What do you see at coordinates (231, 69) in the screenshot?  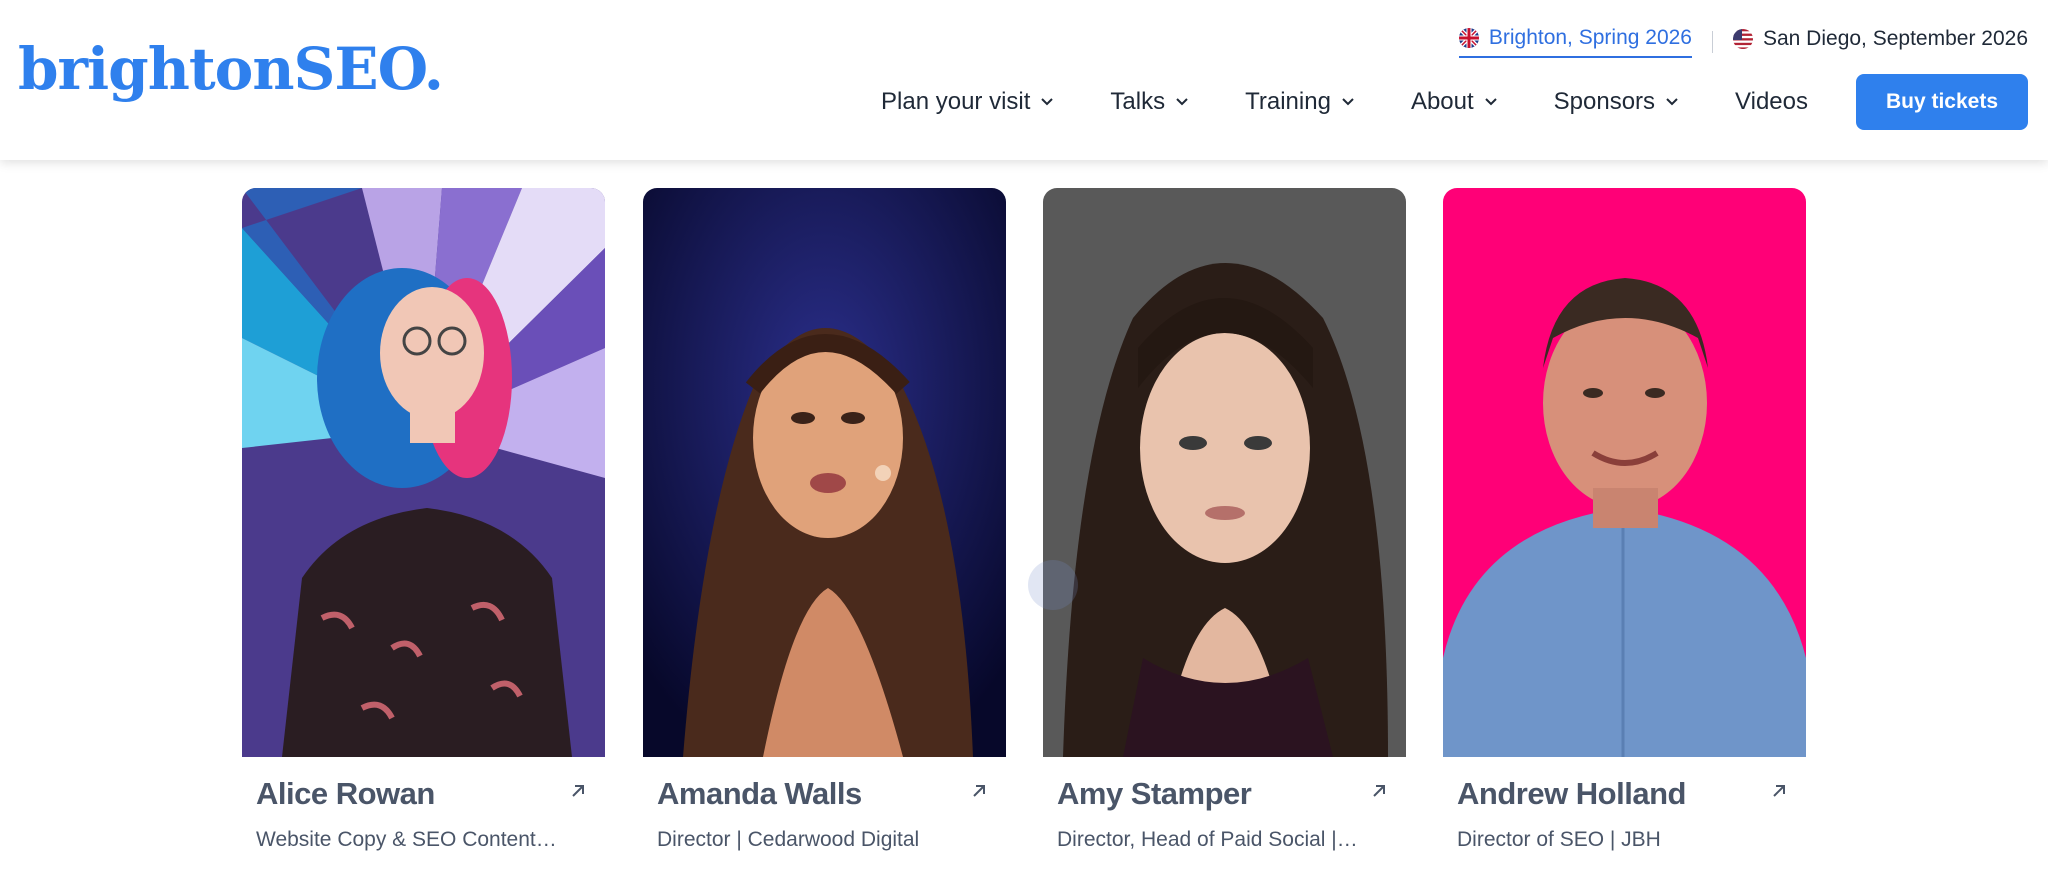 I see `brand-logo: brightonSEO.` at bounding box center [231, 69].